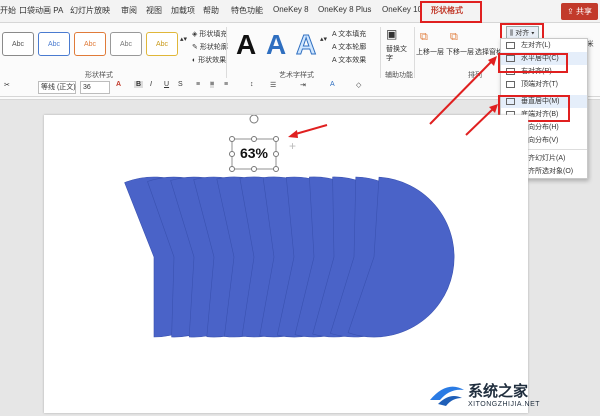 This screenshot has width=600, height=416. I want to click on add-icon: +, so click(292, 146).